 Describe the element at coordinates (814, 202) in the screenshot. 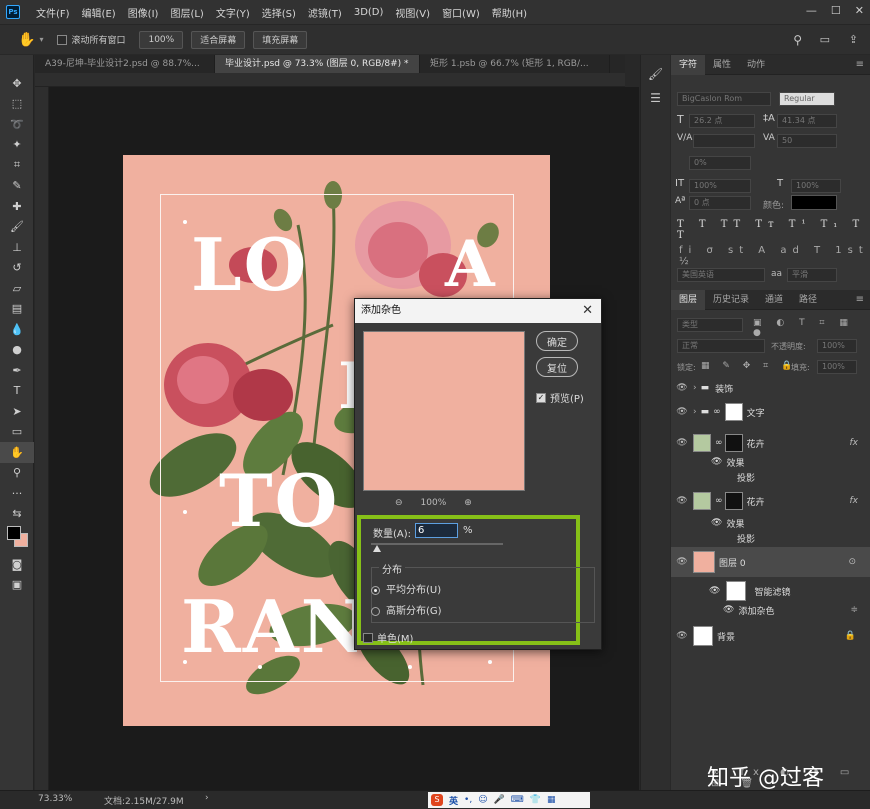

I see `text-color-swatch` at that location.